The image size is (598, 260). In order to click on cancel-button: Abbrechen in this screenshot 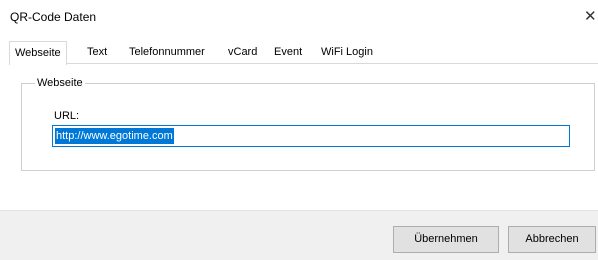, I will do `click(552, 239)`.